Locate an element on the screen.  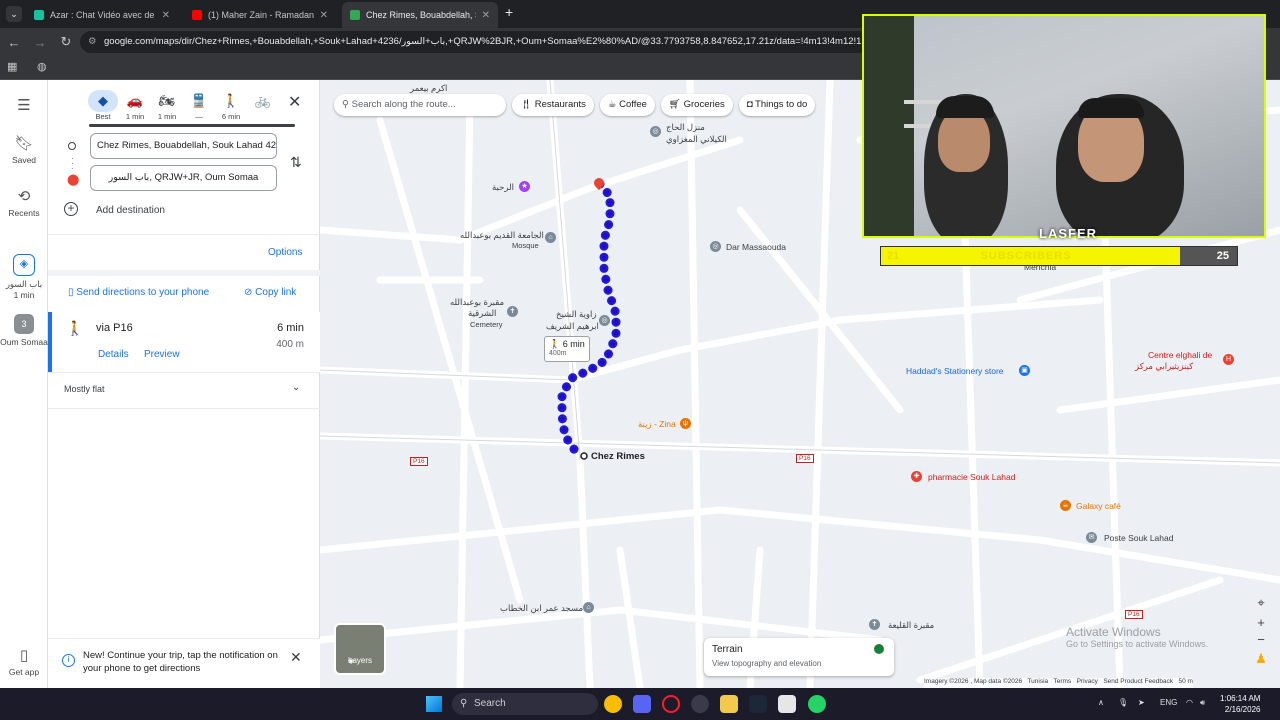
location-icon: ➤ is located at coordinates (1141, 702).